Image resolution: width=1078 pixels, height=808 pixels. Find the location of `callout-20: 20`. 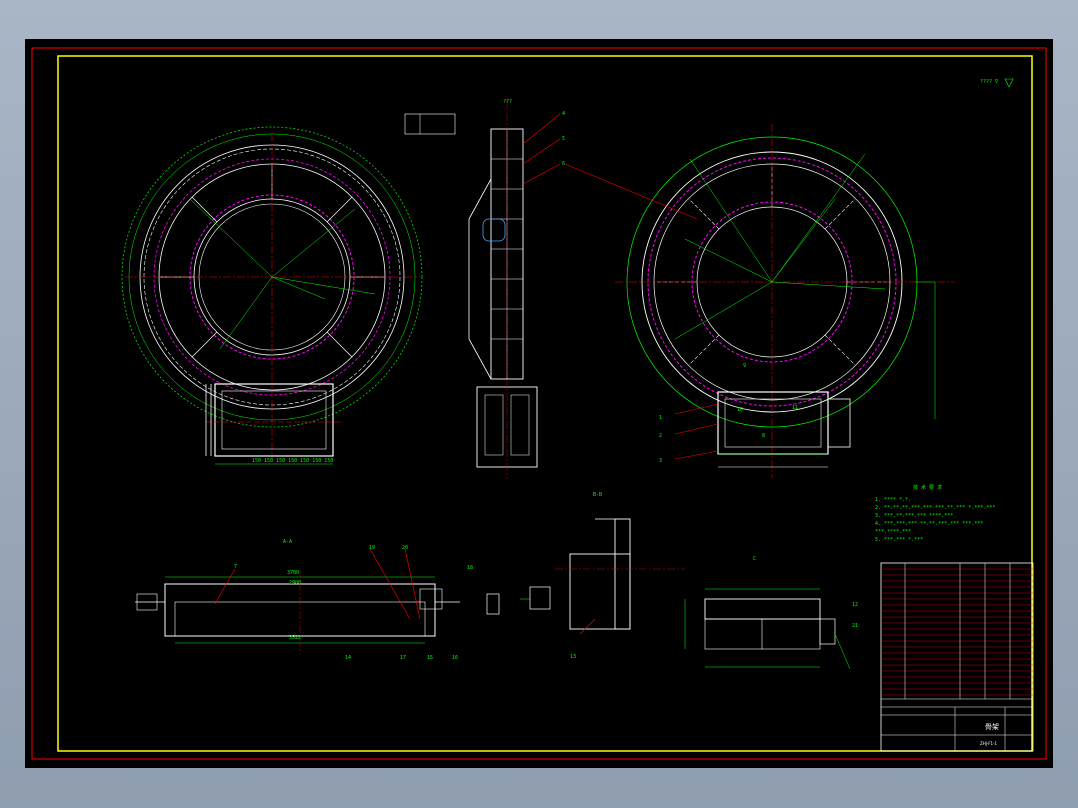

callout-20: 20 is located at coordinates (405, 548).